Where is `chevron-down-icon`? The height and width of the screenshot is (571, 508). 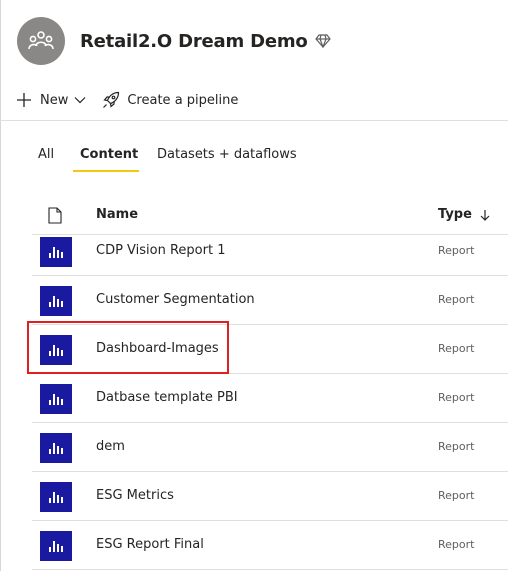 chevron-down-icon is located at coordinates (80, 100).